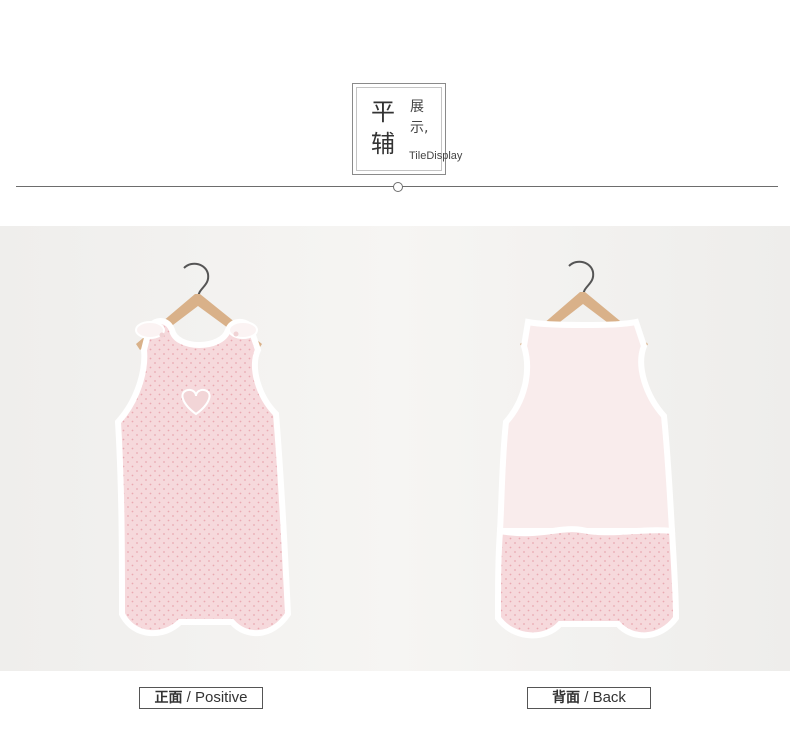  I want to click on caption-front-cn: 正面, so click(168, 698).